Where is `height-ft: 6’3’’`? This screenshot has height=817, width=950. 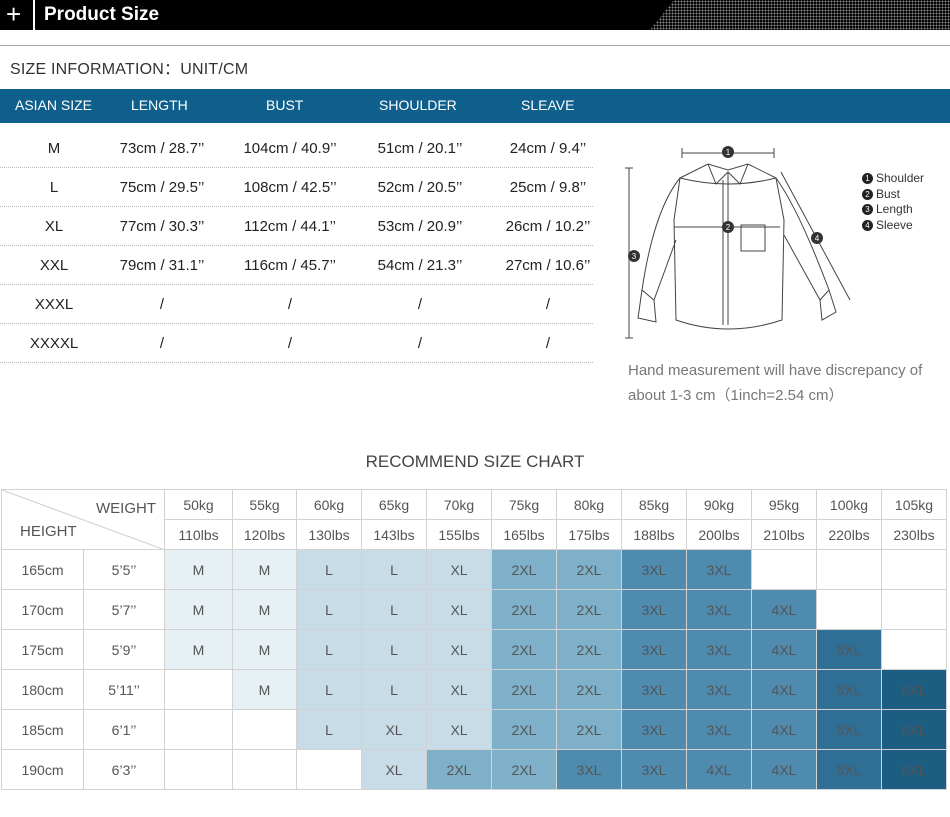
height-ft: 6’3’’ is located at coordinates (124, 769).